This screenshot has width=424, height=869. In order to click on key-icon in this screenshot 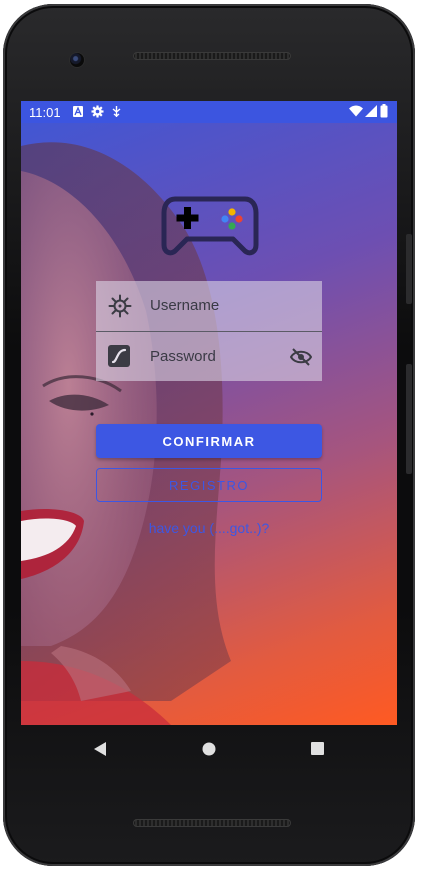, I will do `click(119, 356)`.